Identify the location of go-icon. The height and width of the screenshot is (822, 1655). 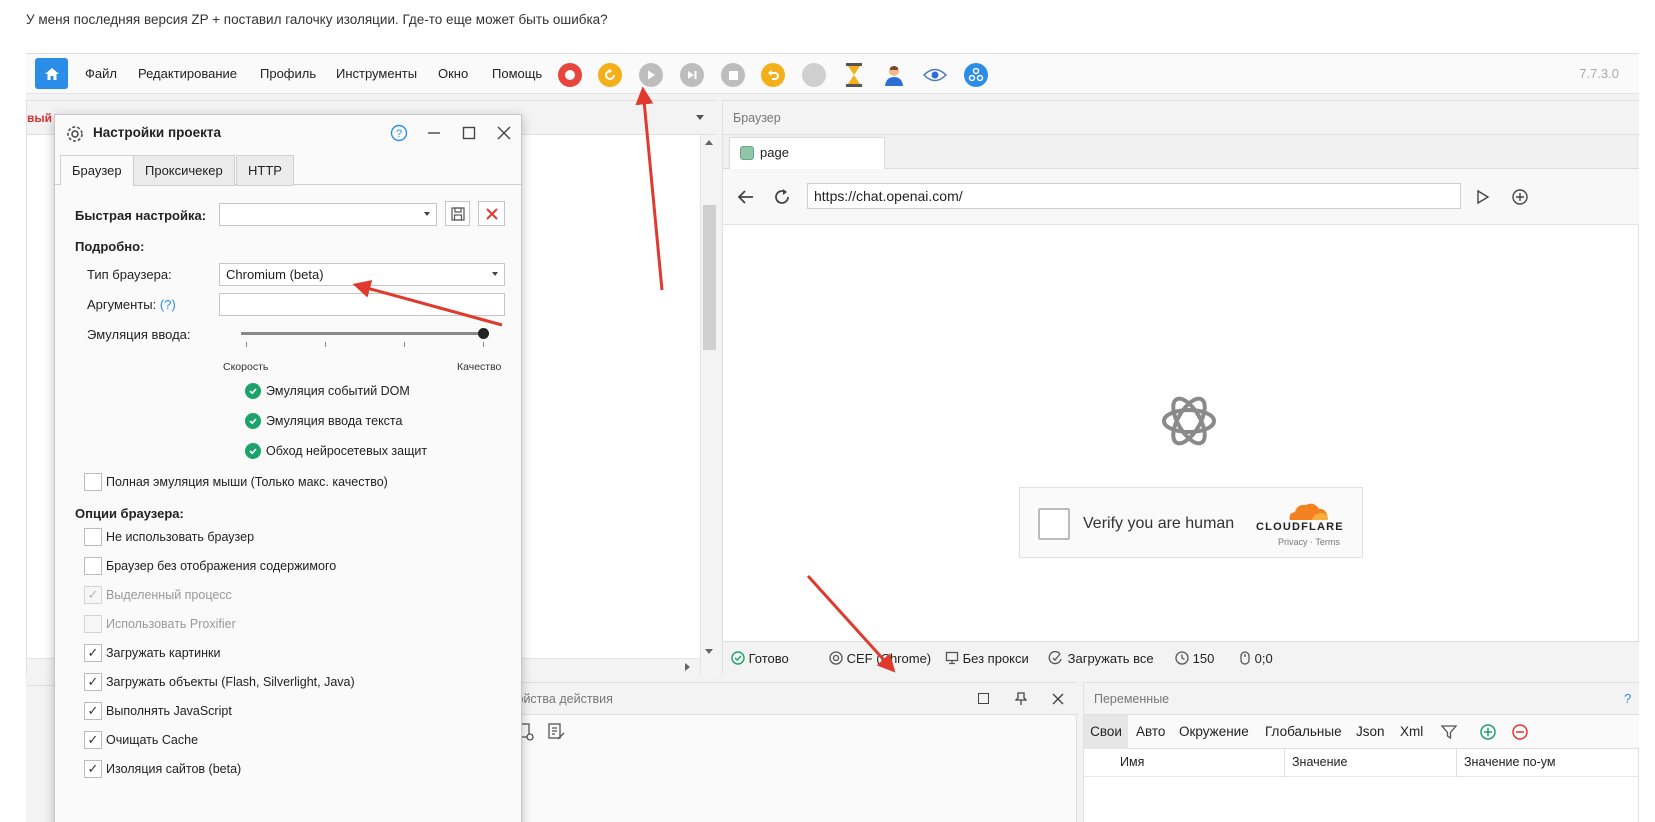
(1483, 197).